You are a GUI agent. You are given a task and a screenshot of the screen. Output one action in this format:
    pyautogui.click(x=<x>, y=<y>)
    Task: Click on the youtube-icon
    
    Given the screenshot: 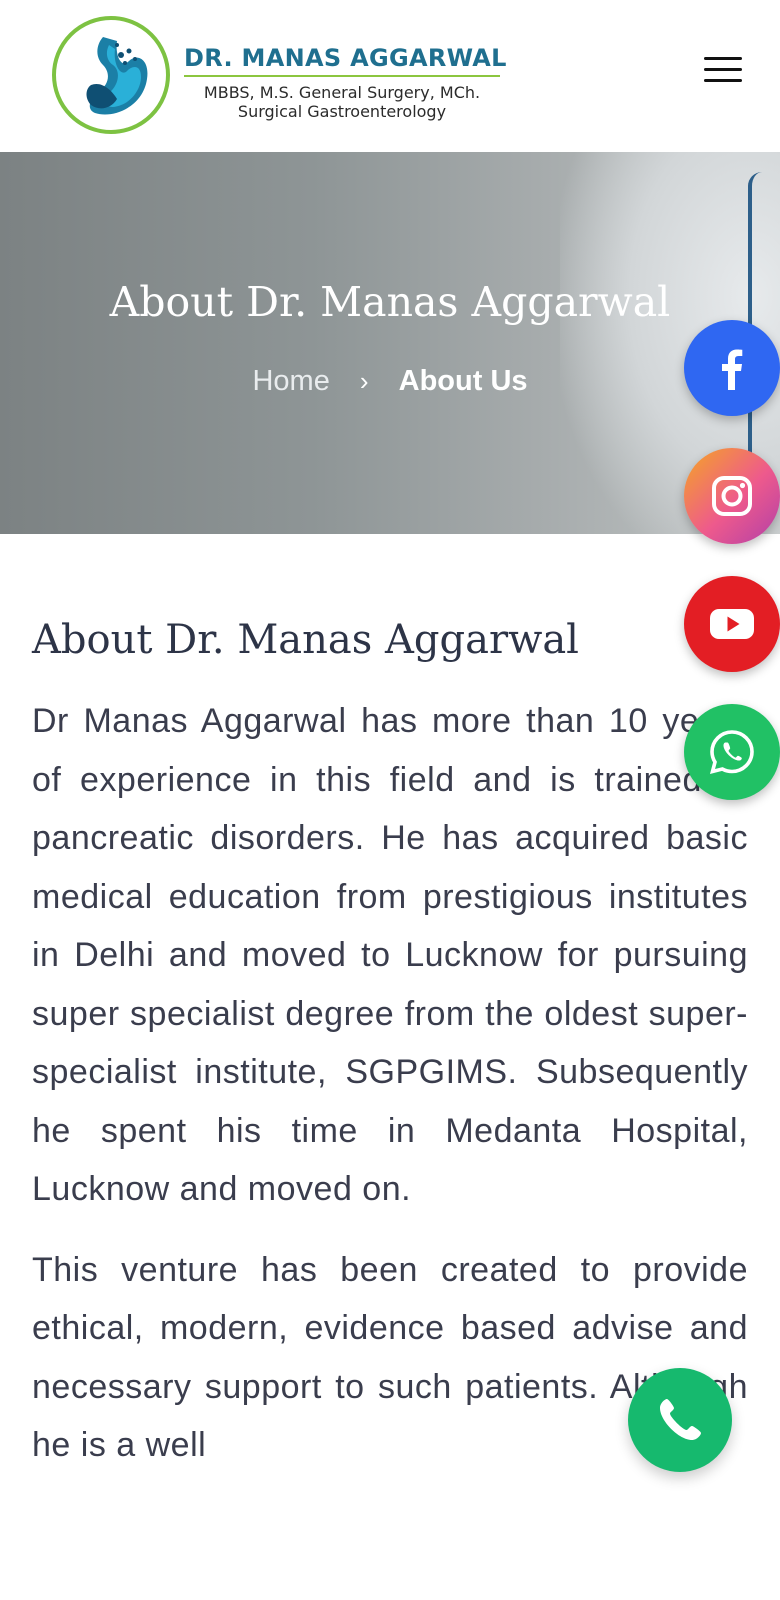 What is the action you would take?
    pyautogui.click(x=732, y=624)
    